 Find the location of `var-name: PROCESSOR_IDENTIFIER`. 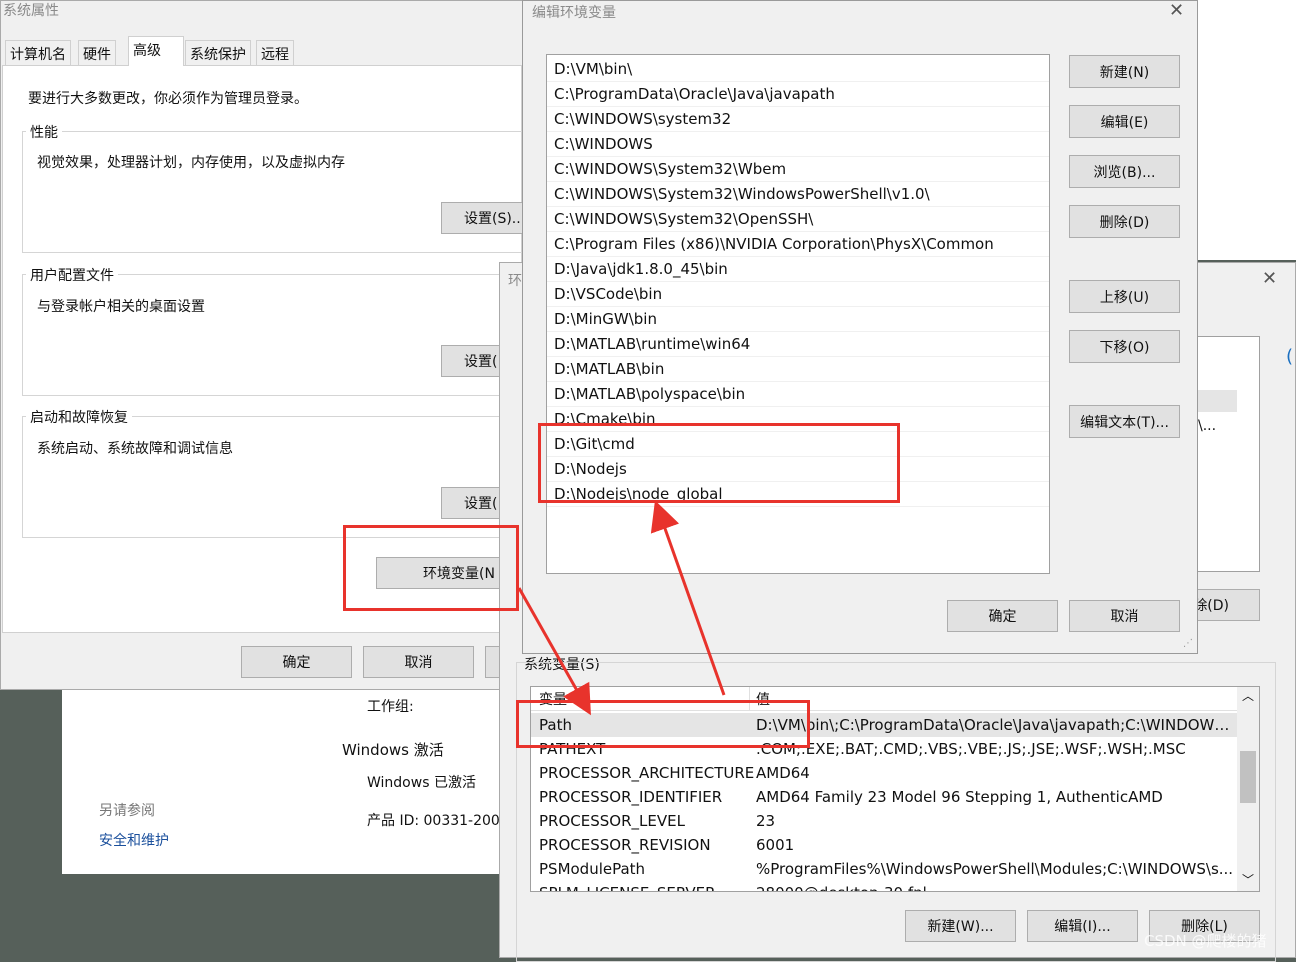

var-name: PROCESSOR_IDENTIFIER is located at coordinates (631, 797).